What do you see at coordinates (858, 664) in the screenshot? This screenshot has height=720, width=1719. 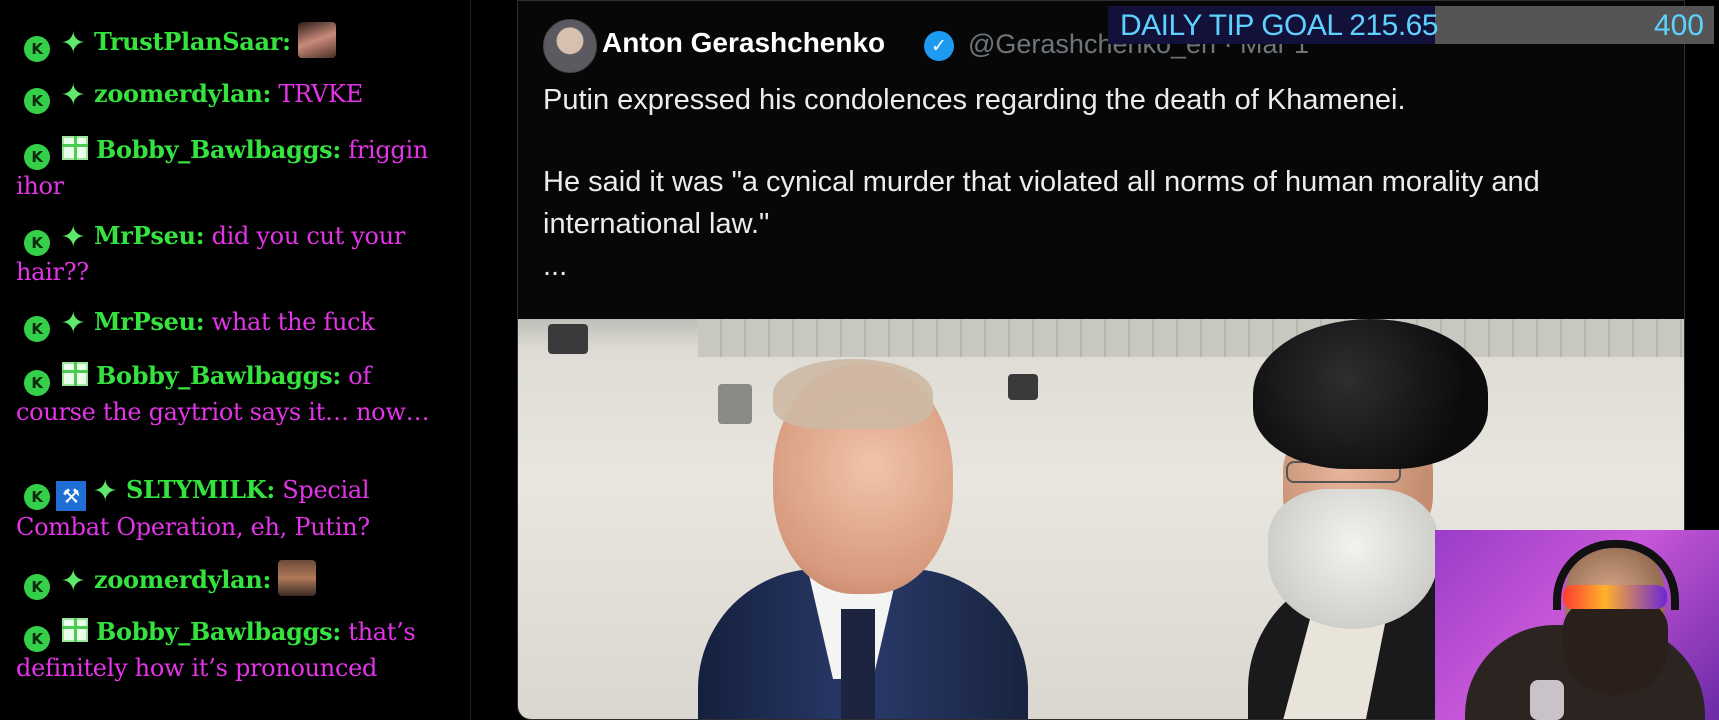 I see `putin-tie` at bounding box center [858, 664].